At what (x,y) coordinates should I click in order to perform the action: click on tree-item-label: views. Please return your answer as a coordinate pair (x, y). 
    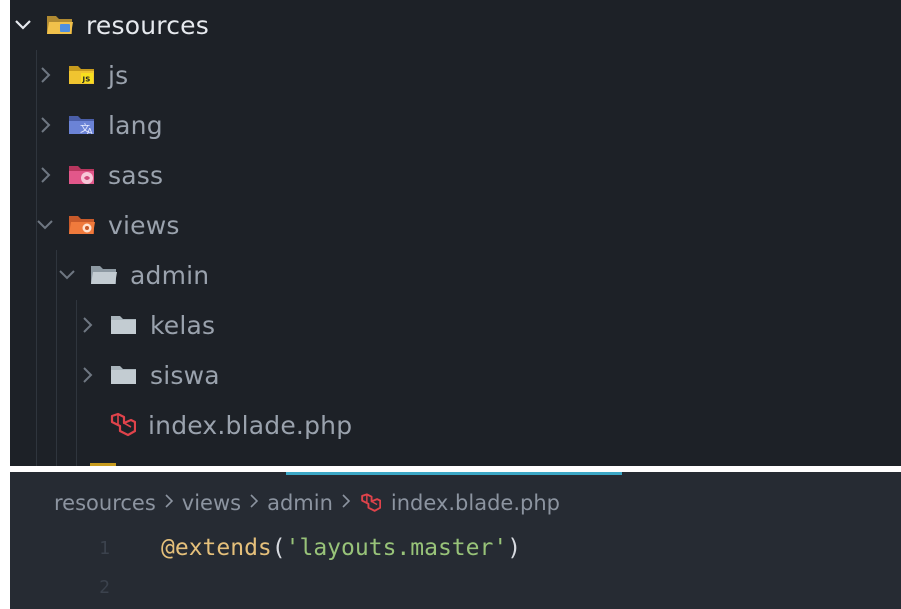
    Looking at the image, I should click on (144, 225).